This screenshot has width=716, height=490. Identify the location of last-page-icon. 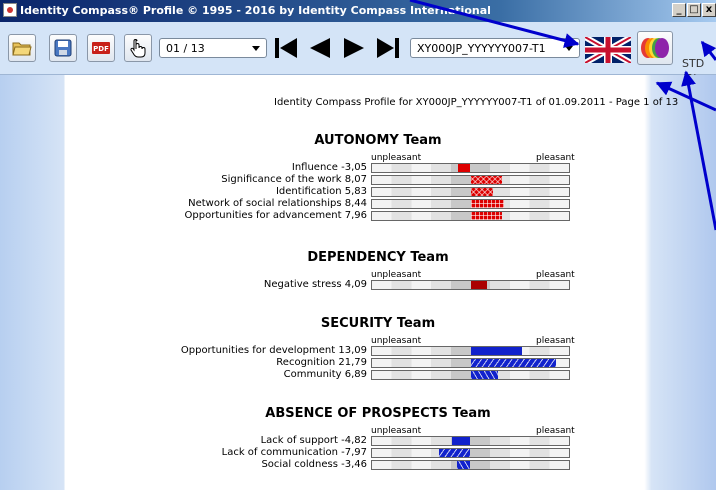
(388, 48).